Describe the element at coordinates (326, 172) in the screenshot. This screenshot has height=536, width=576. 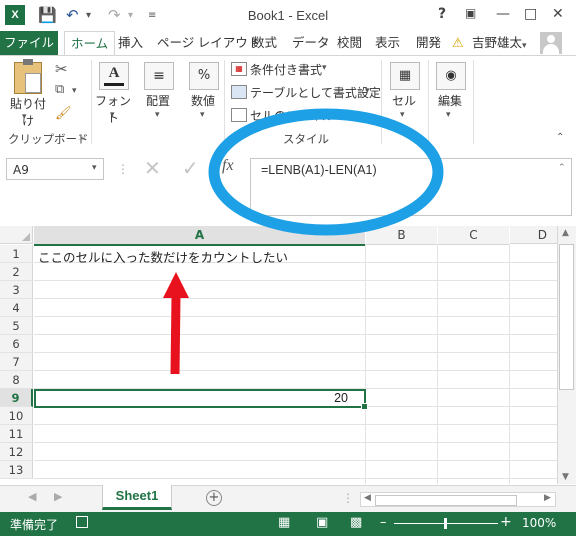
I see `annotation-circle` at that location.